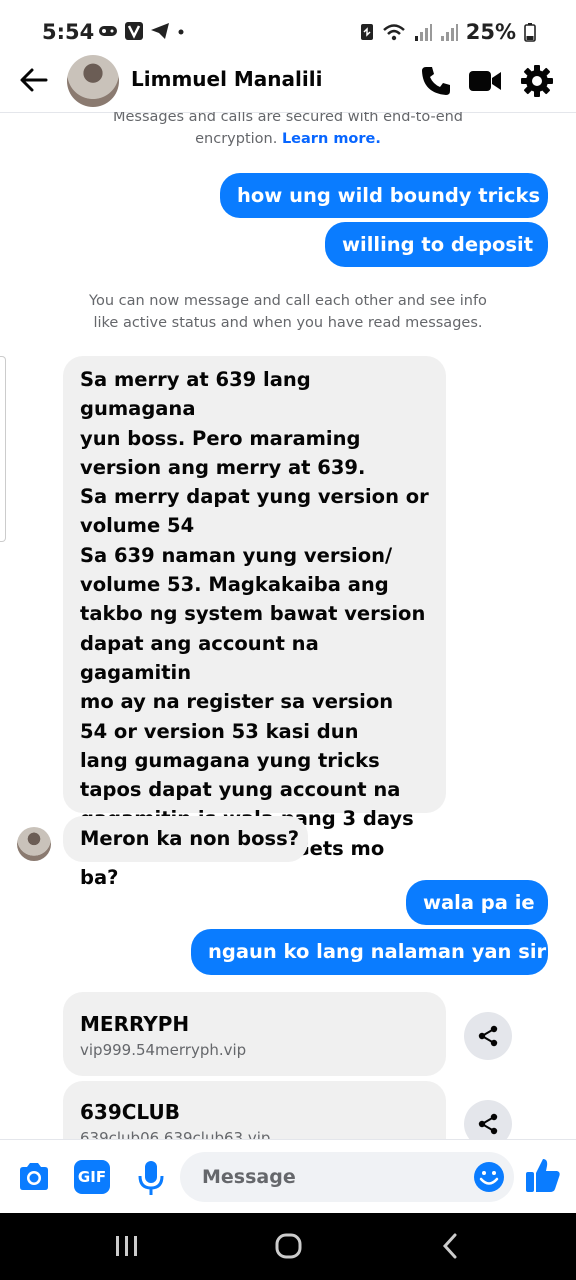 This screenshot has height=1280, width=576. Describe the element at coordinates (68, 32) in the screenshot. I see `status-time: 5:54` at that location.